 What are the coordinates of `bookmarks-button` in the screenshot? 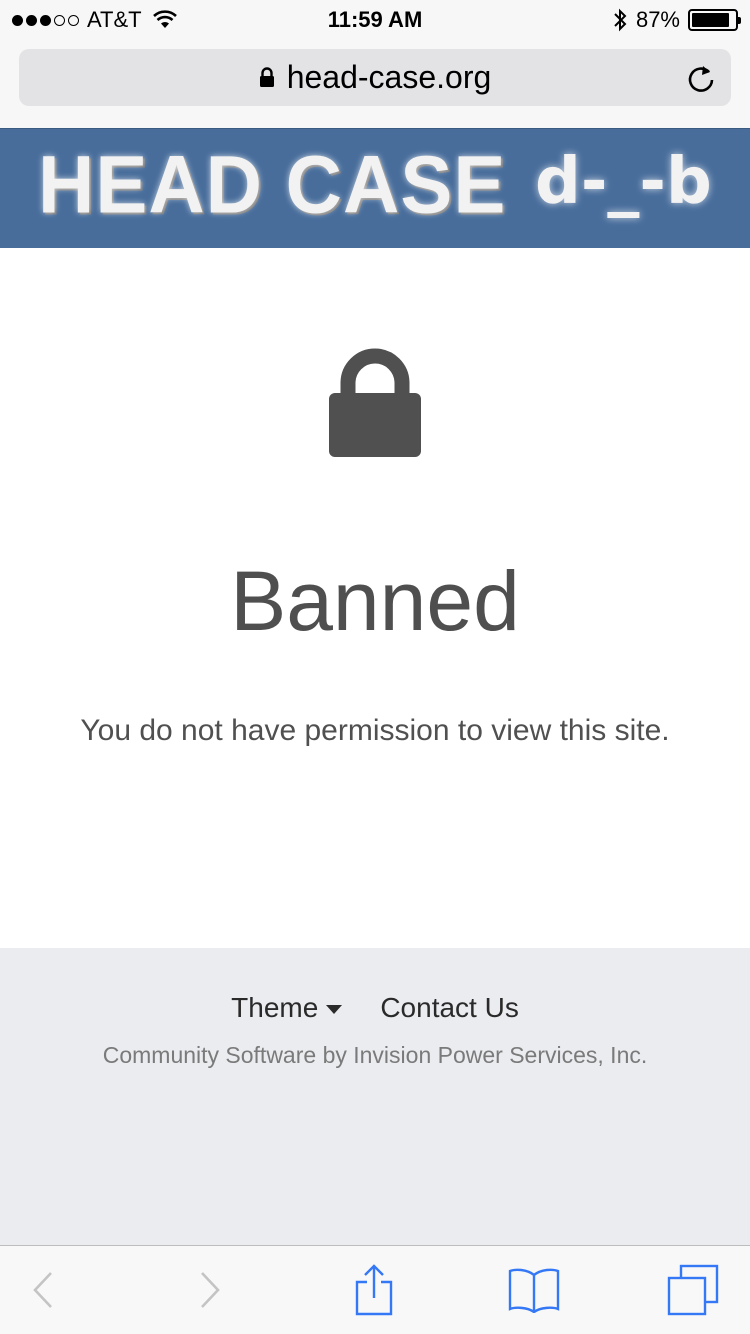 It's located at (534, 1290).